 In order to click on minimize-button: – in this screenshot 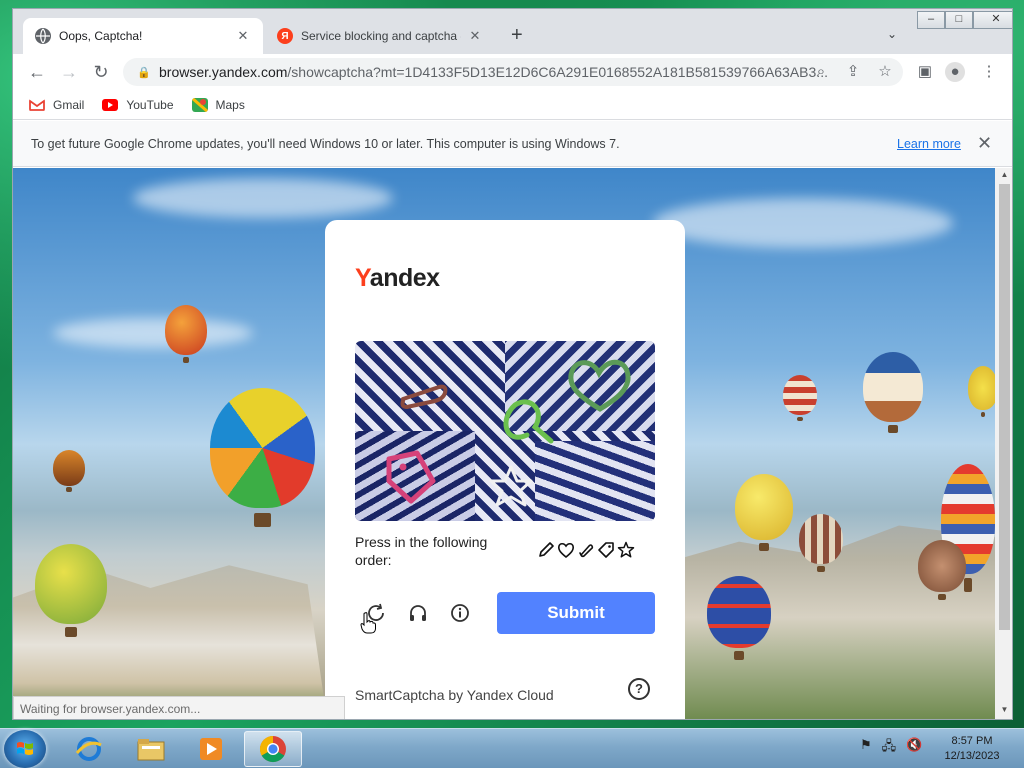, I will do `click(931, 20)`.